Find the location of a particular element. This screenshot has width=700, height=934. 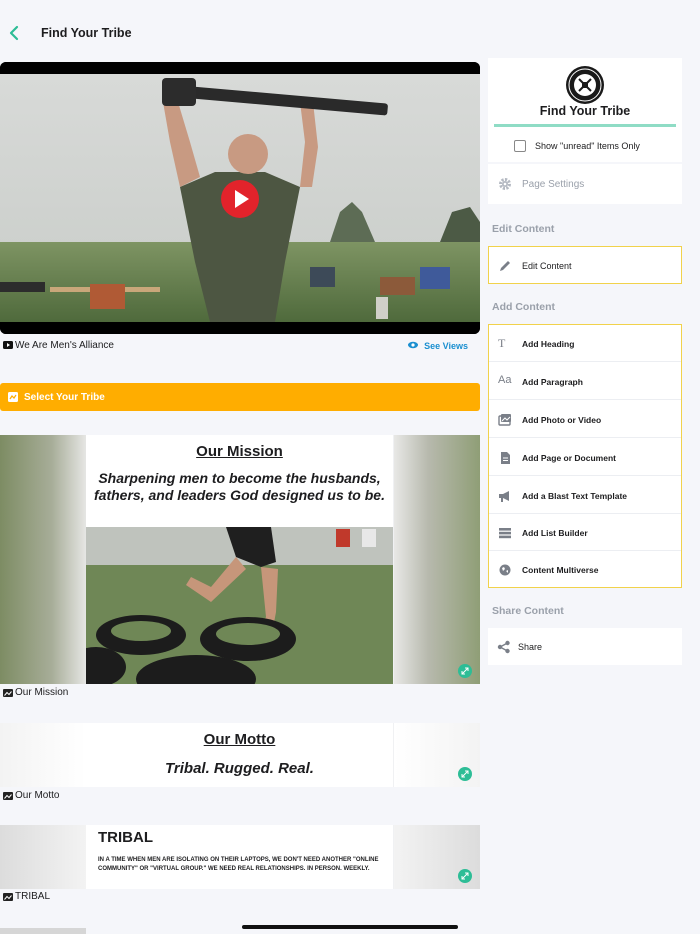

document-icon is located at coordinates (505, 458).